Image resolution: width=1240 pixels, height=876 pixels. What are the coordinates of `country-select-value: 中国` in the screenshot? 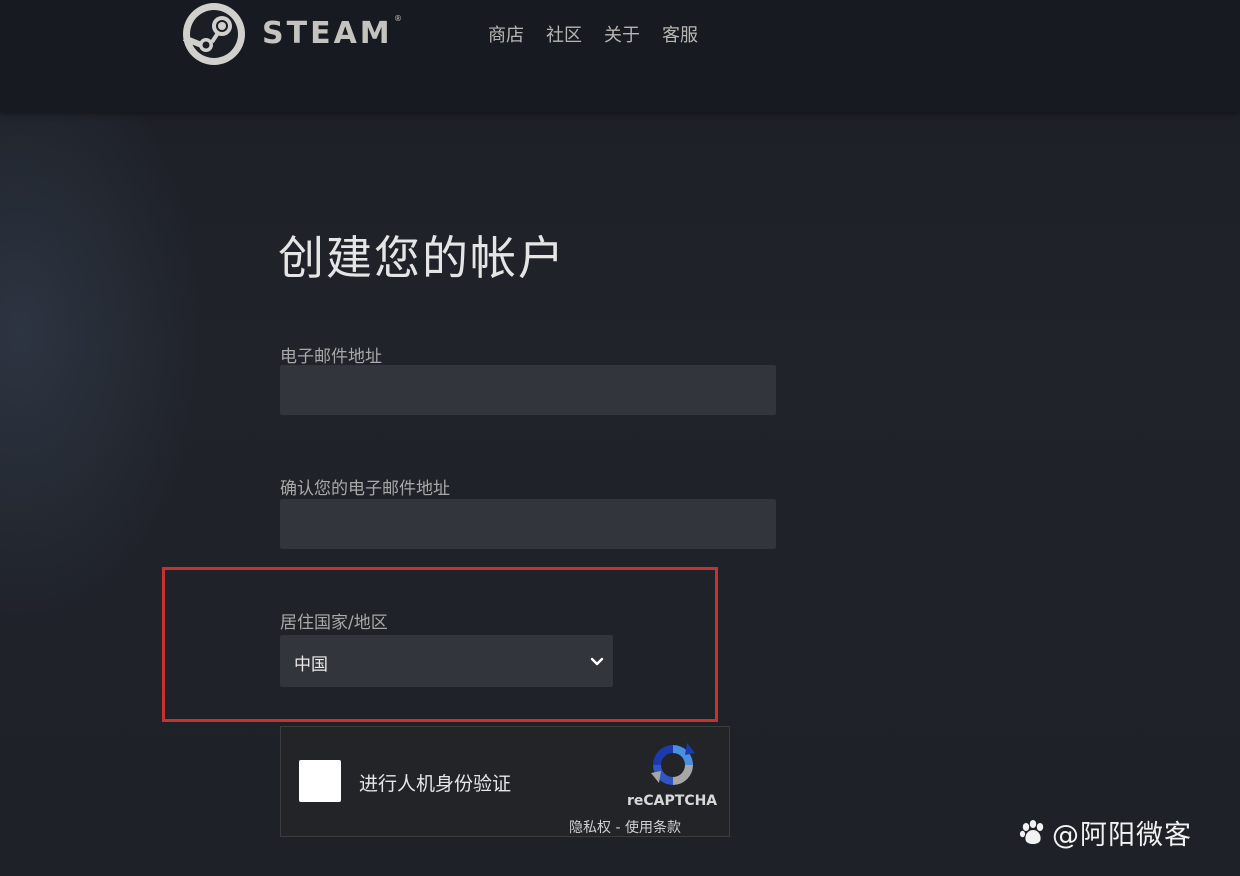 It's located at (311, 665).